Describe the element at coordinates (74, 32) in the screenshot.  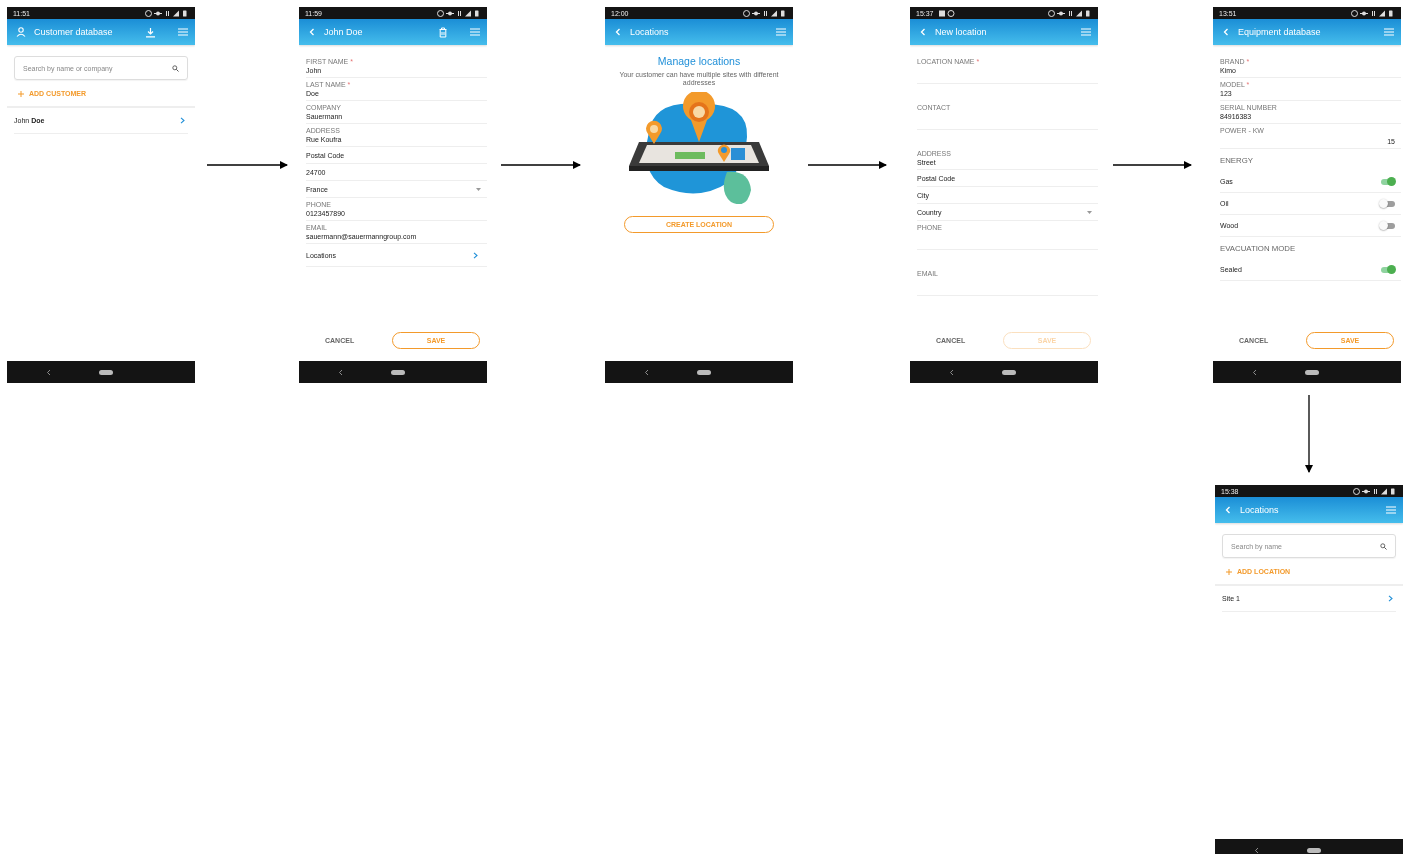
I see `screen-title: Customer database` at that location.